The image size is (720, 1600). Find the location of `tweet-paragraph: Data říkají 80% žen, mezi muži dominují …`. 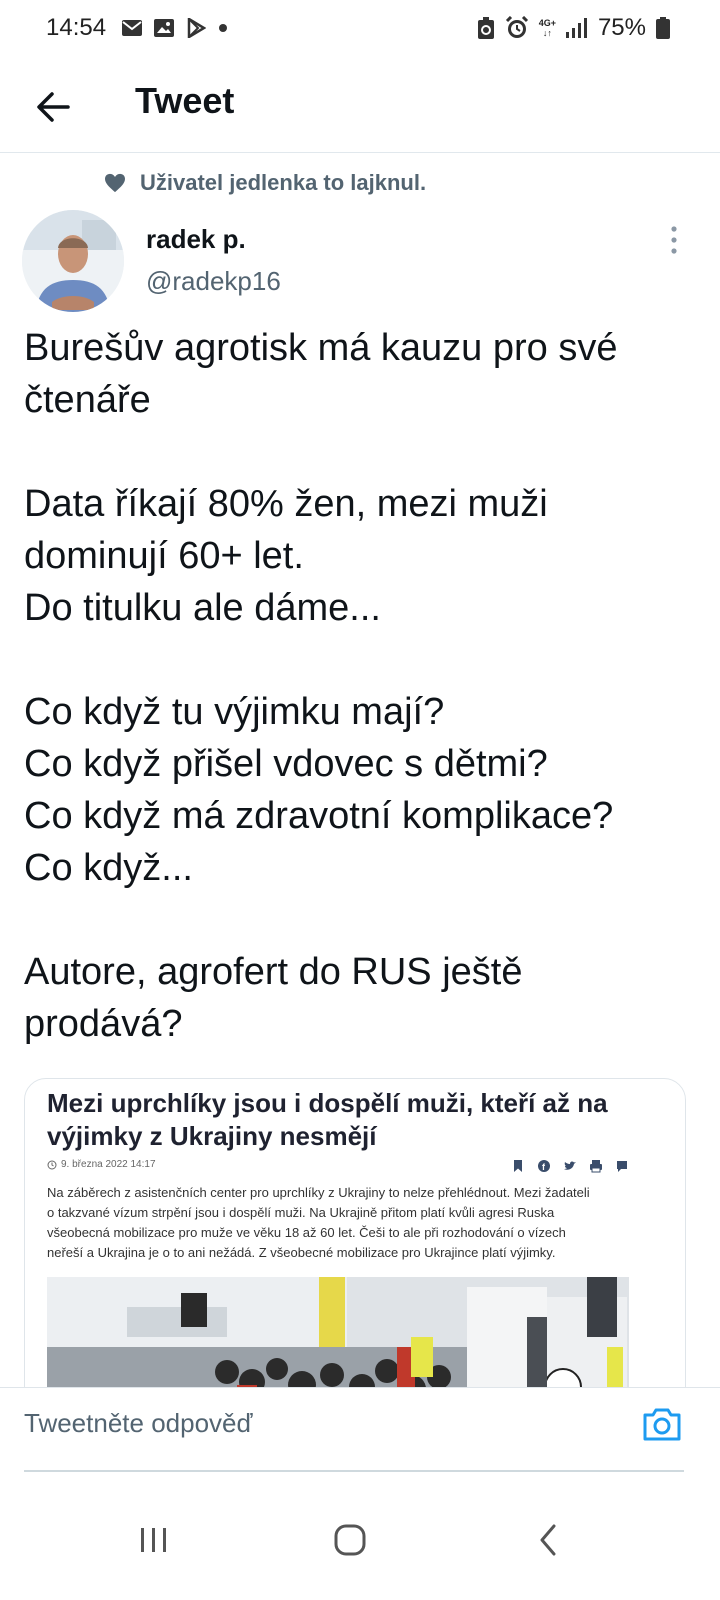

tweet-paragraph: Data říkají 80% žen, mezi muži dominují … is located at coordinates (360, 556).